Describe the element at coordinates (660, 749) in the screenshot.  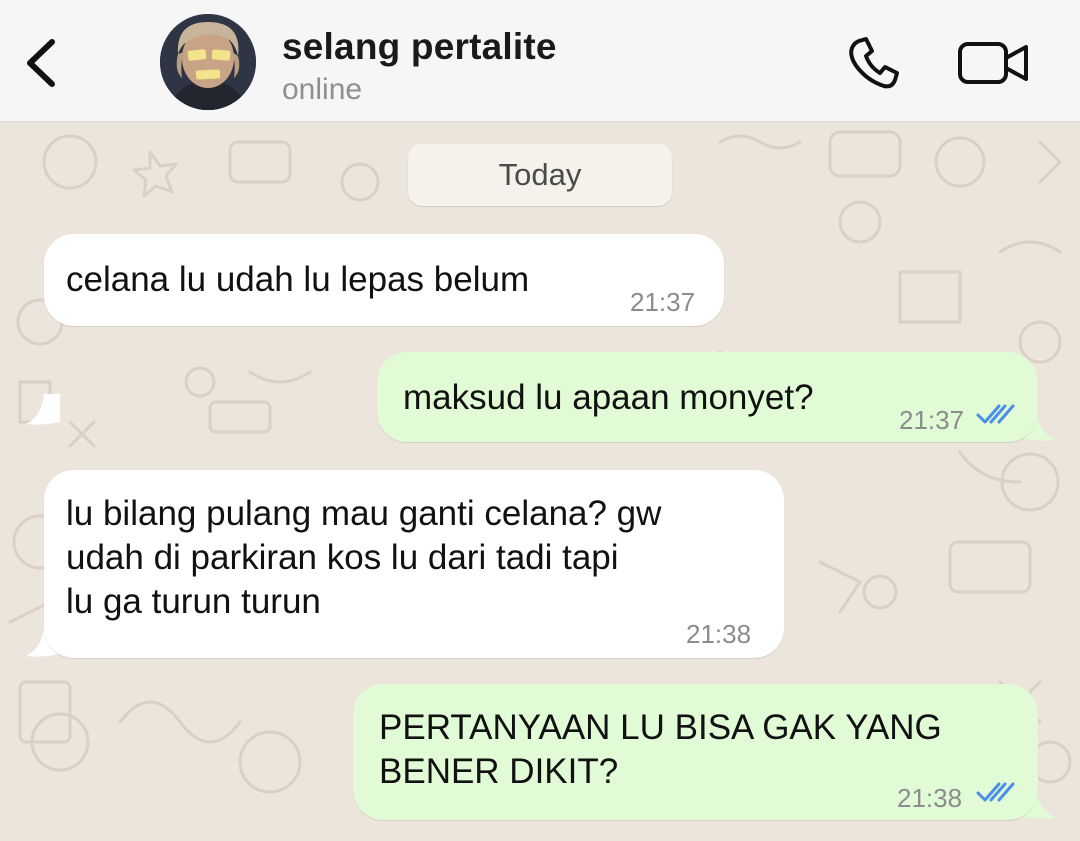
I see `message-text: PERTANYAAN LU BISA GAK YANG BENER DIKIT?` at that location.